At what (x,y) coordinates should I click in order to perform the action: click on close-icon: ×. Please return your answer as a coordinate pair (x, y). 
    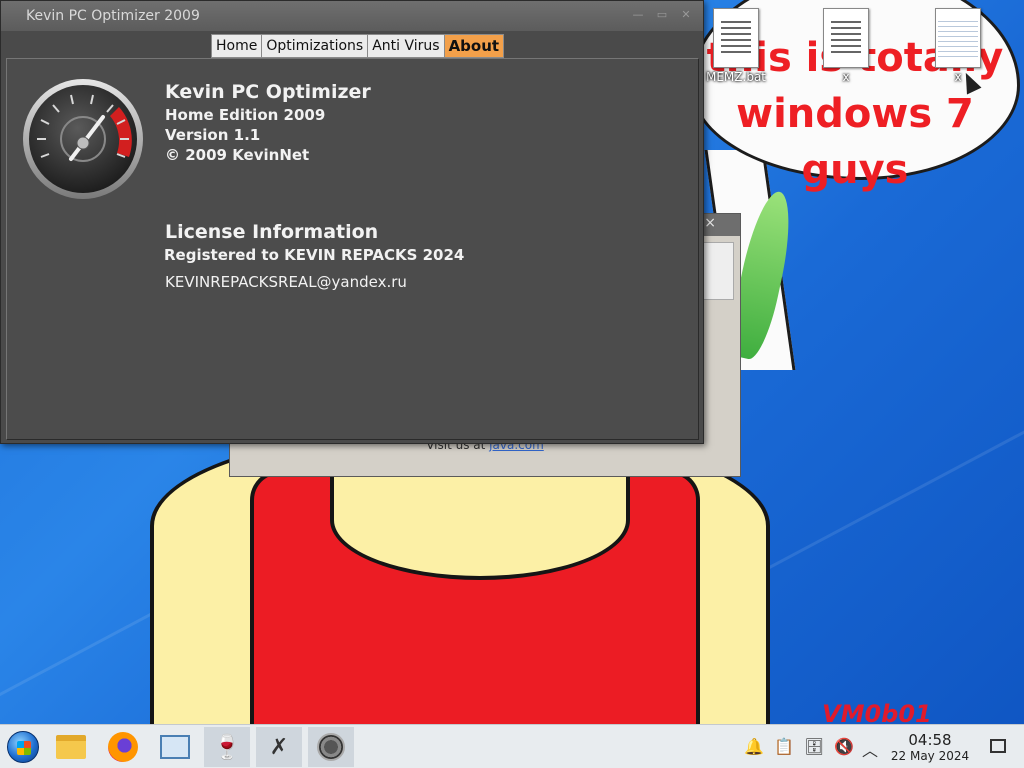
    Looking at the image, I should click on (710, 223).